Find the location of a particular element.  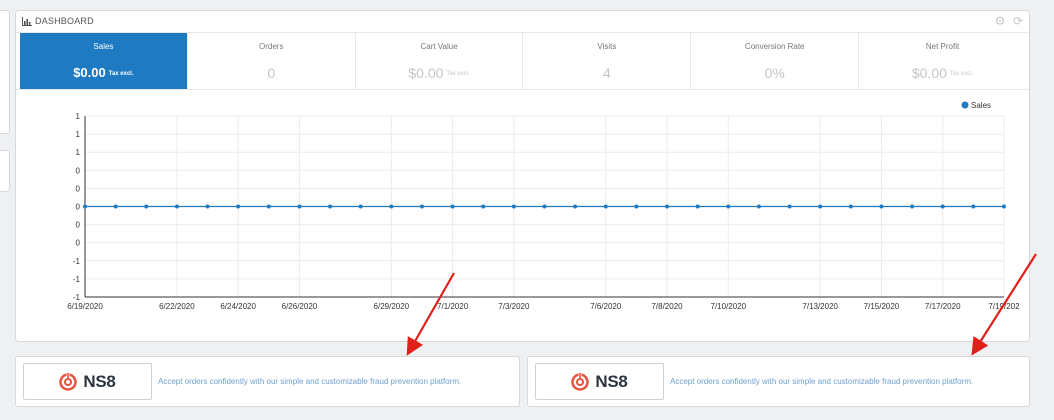

x-tick-label: 7/6/2020 is located at coordinates (606, 306).